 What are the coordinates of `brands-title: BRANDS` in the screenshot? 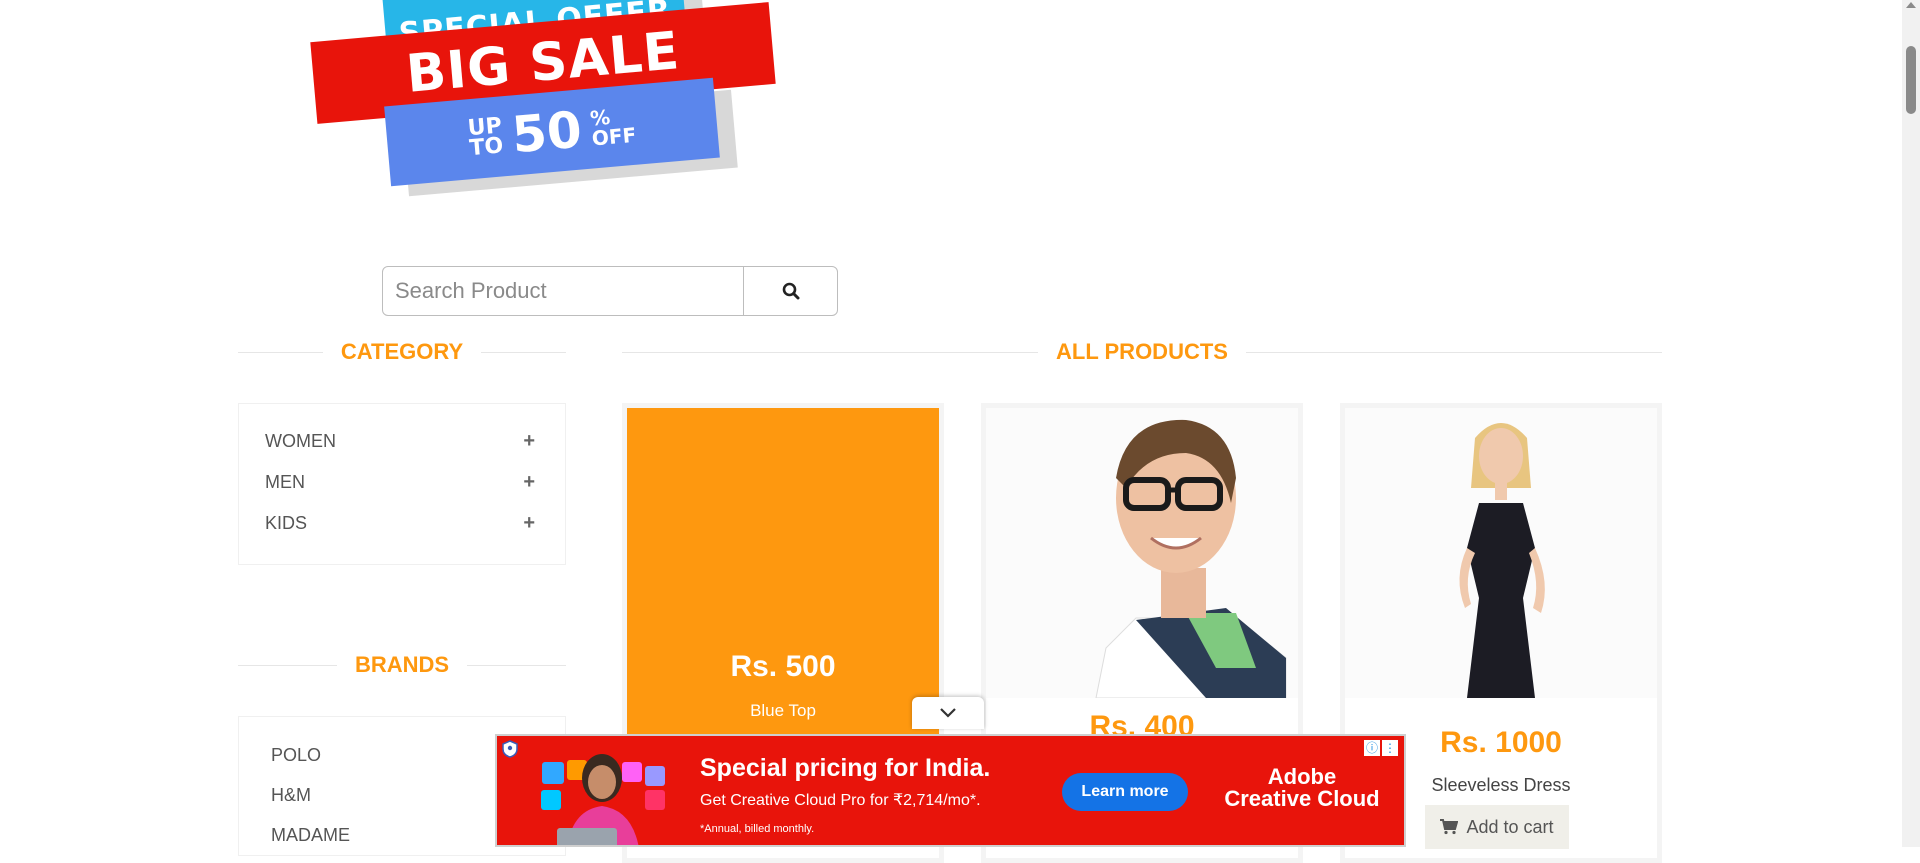 It's located at (402, 664).